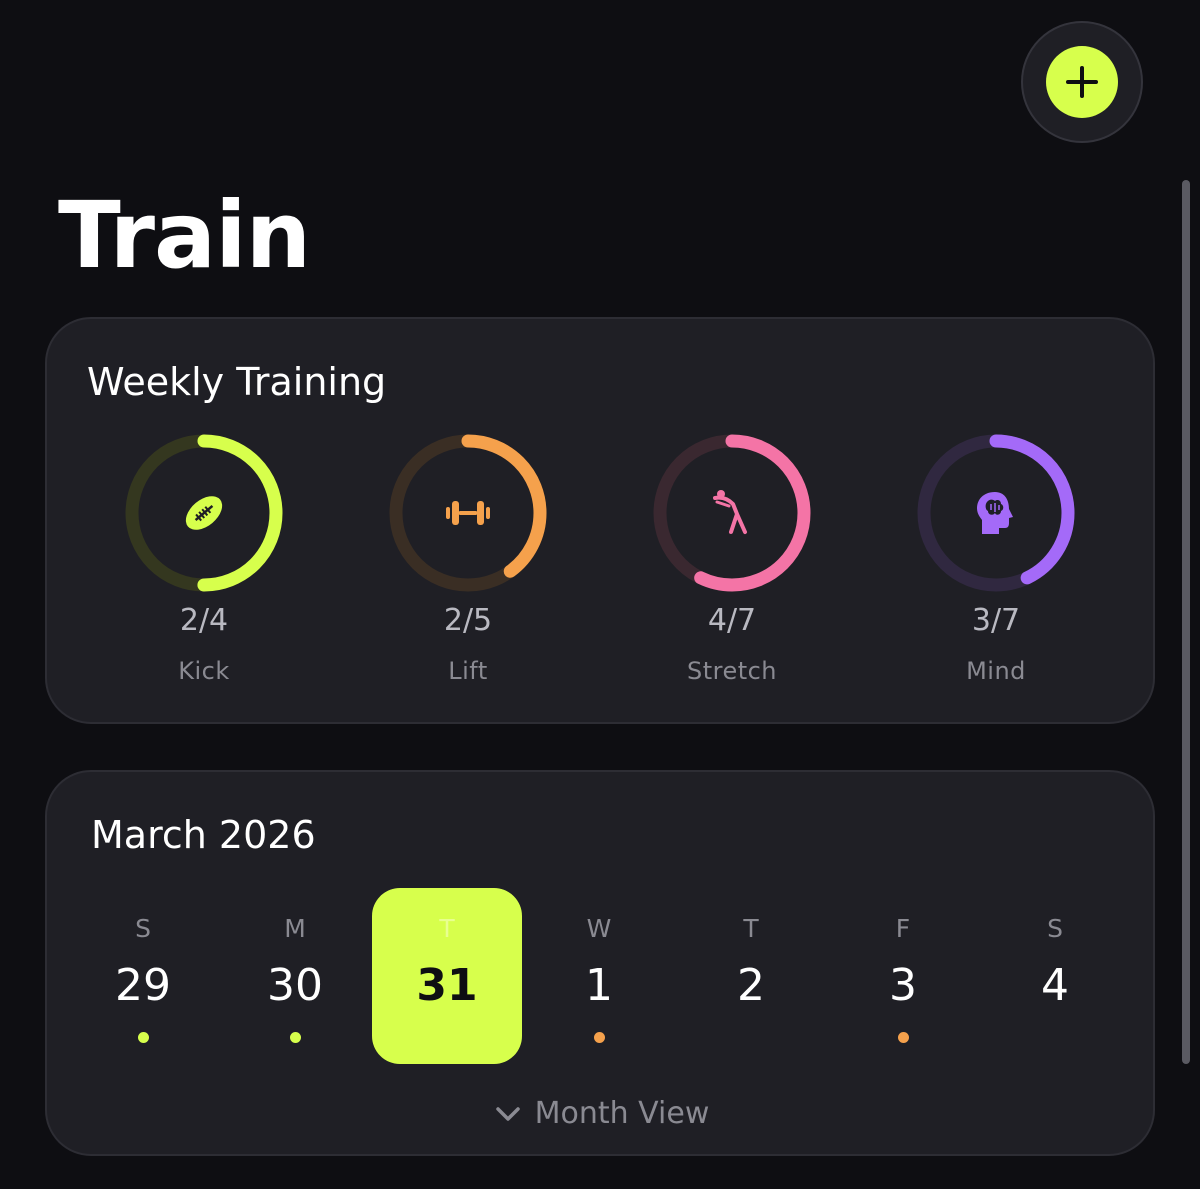  I want to click on ring-count-kick: 2/4, so click(204, 620).